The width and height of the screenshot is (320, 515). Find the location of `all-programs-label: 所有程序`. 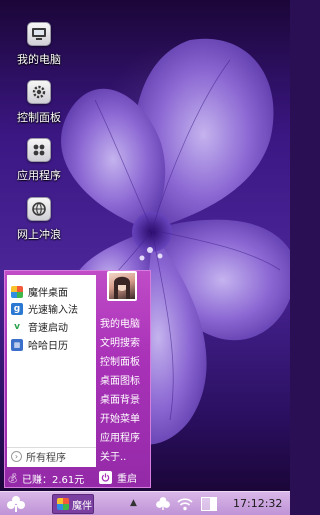

all-programs-label: 所有程序 is located at coordinates (46, 458).